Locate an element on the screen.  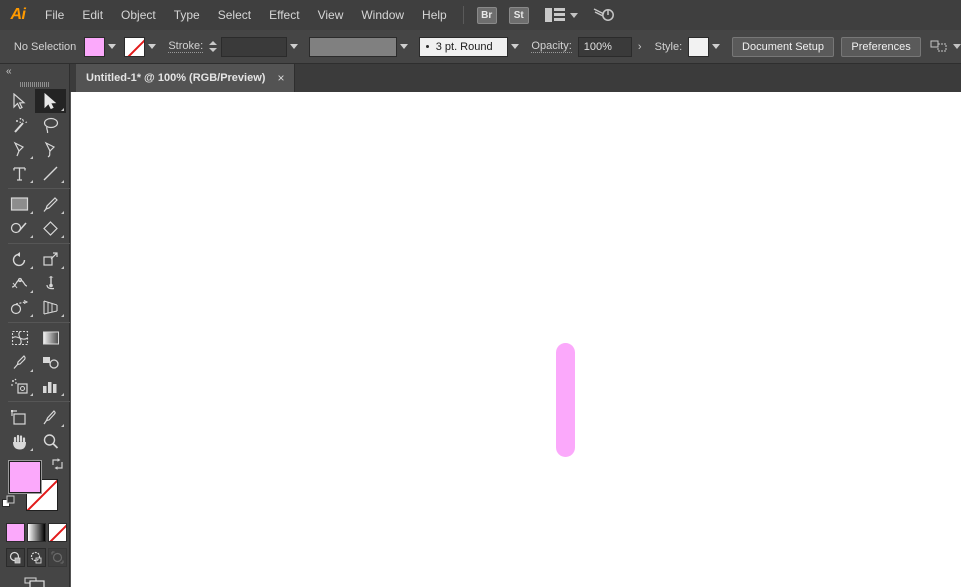
menu-window: Window is located at coordinates (382, 15).